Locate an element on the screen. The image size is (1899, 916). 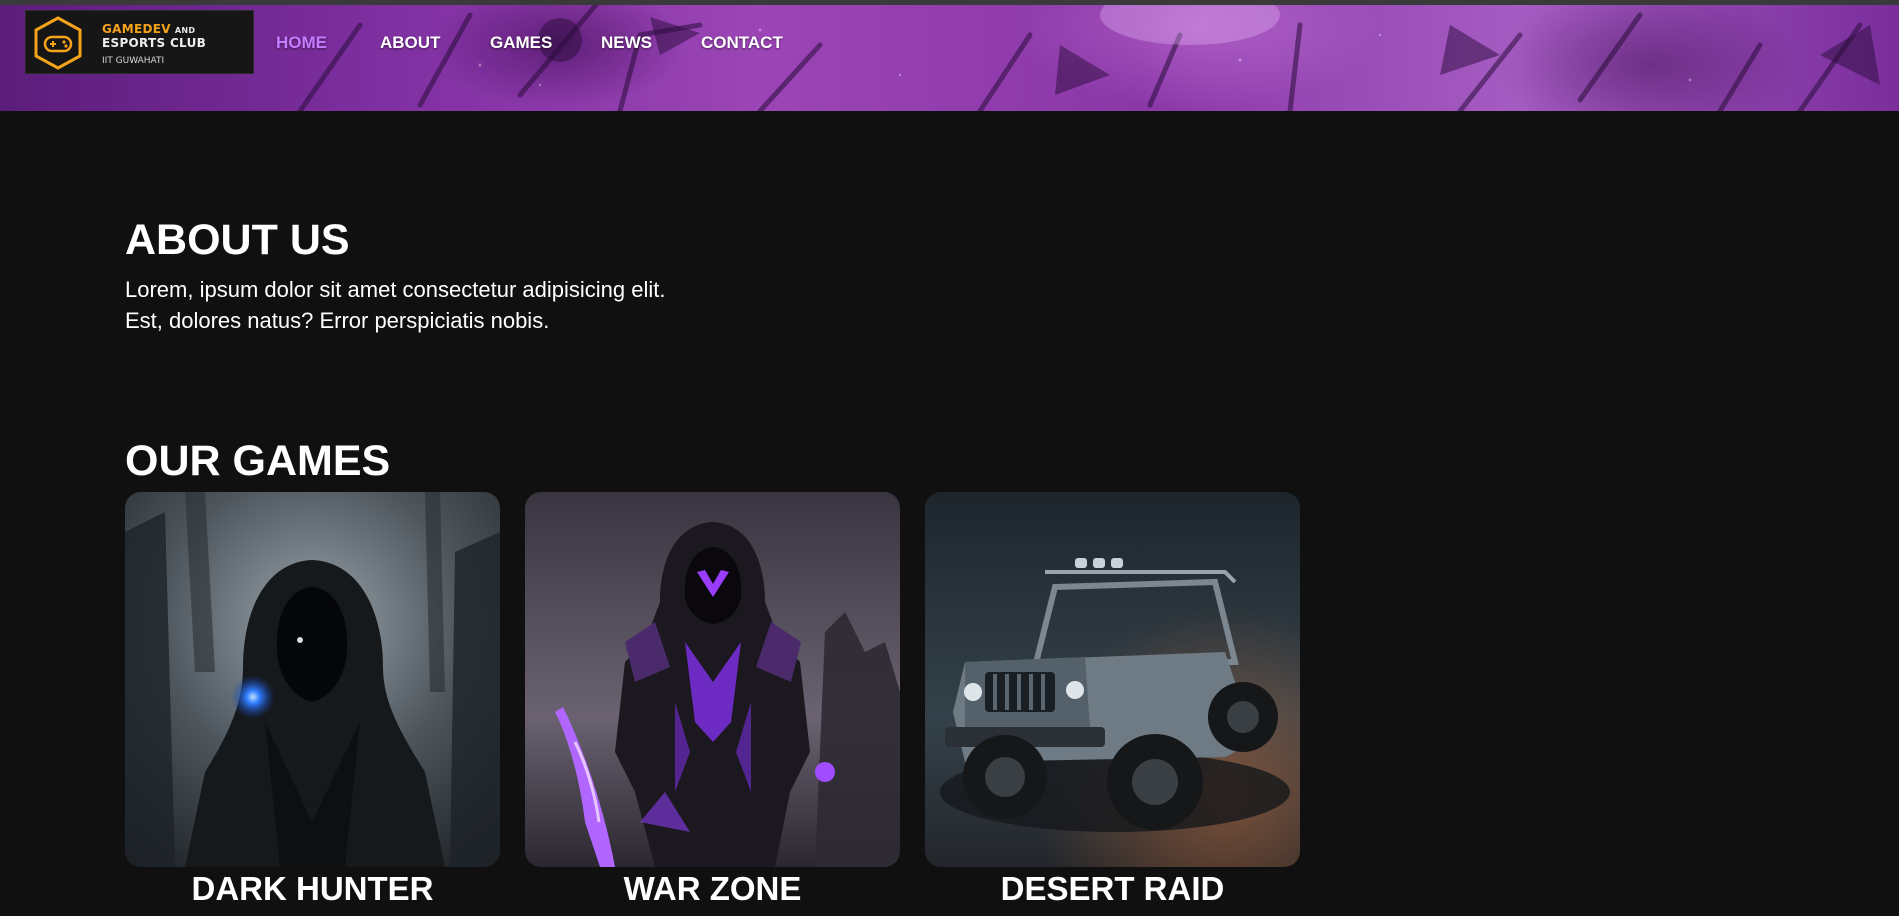
game-card-desert-raid is located at coordinates (1112, 679).